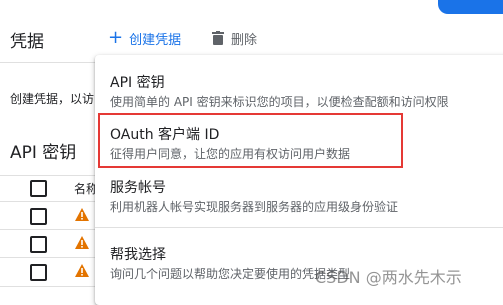  I want to click on top-bar, so click(251, 7).